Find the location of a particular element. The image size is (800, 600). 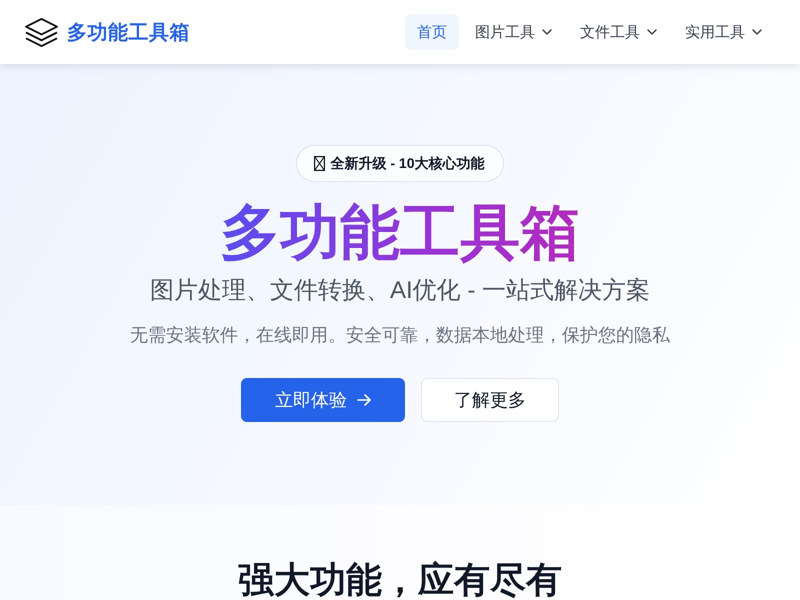

hero-subtitle: 图片处理、文件转换、AI优化 - 一站式解决方案 is located at coordinates (400, 291).